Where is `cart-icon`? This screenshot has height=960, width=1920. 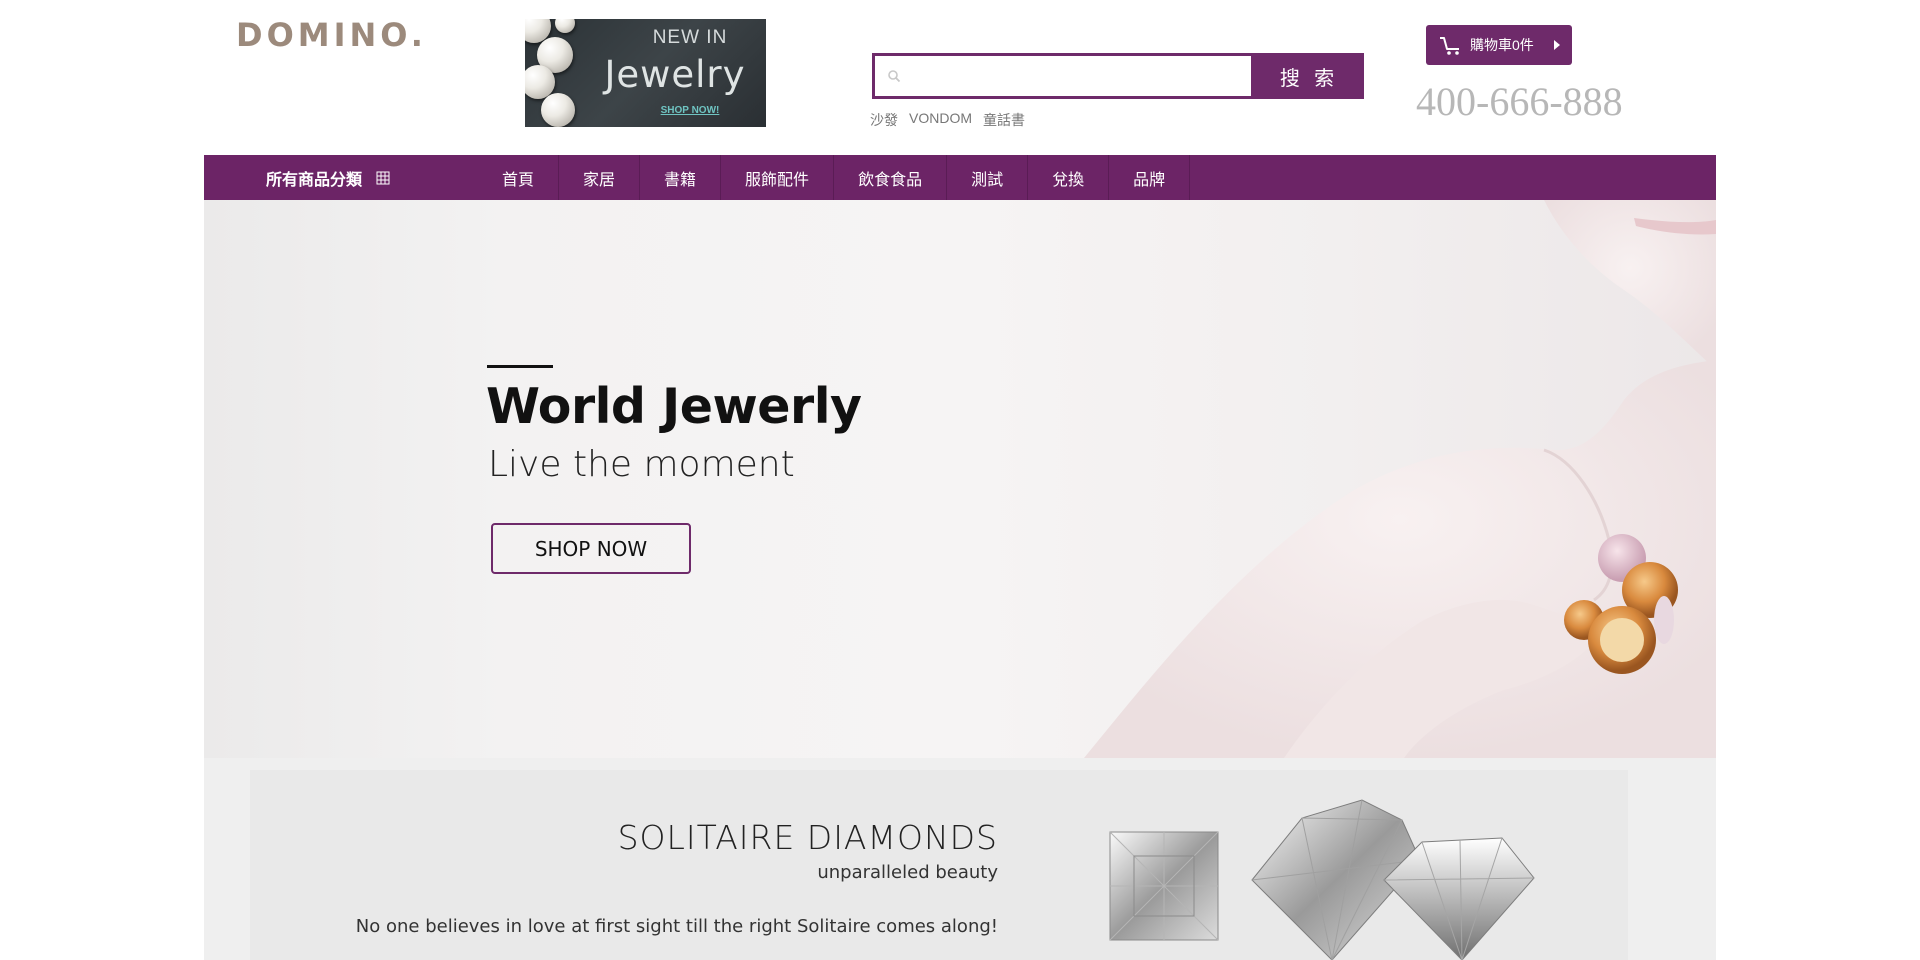 cart-icon is located at coordinates (1449, 46).